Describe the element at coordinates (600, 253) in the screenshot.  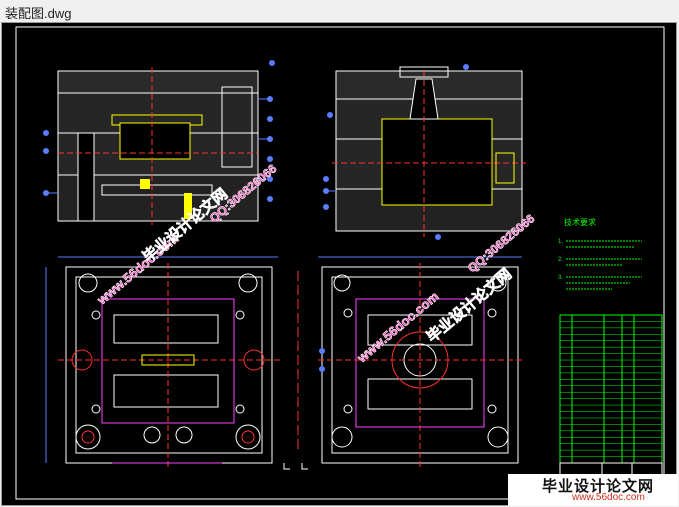
I see `technical-requirements: 技术要求 1. 2. 3.` at that location.